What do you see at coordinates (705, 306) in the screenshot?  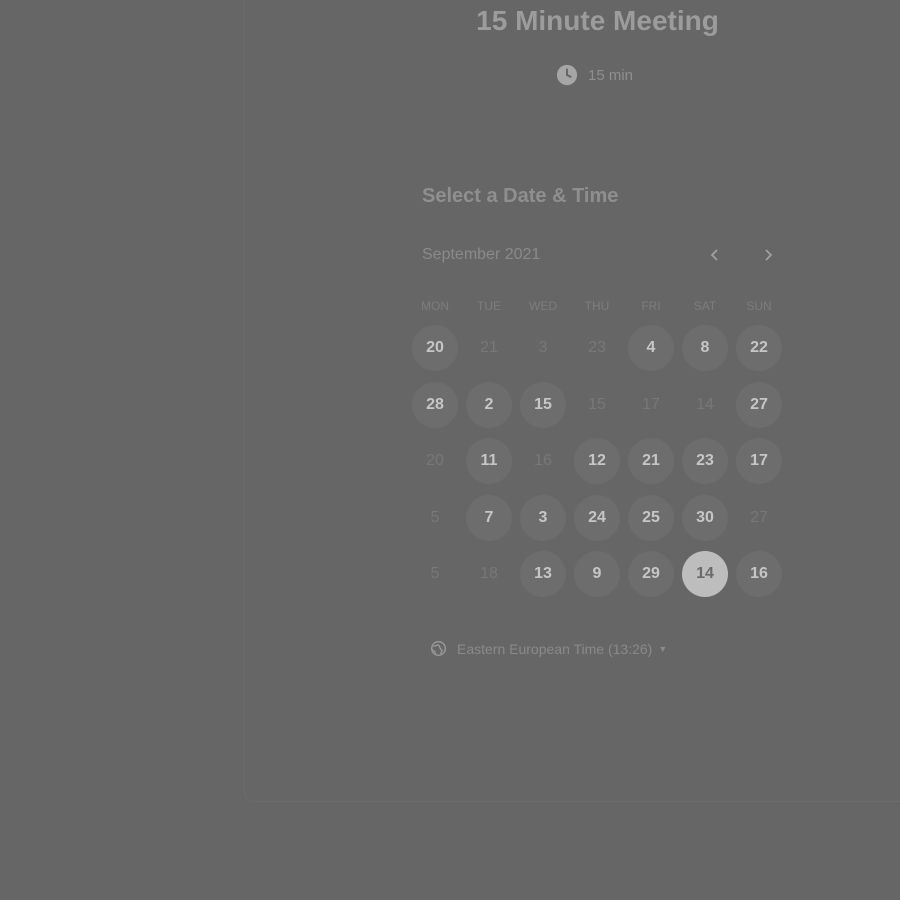 I see `weekday-label: SAT` at bounding box center [705, 306].